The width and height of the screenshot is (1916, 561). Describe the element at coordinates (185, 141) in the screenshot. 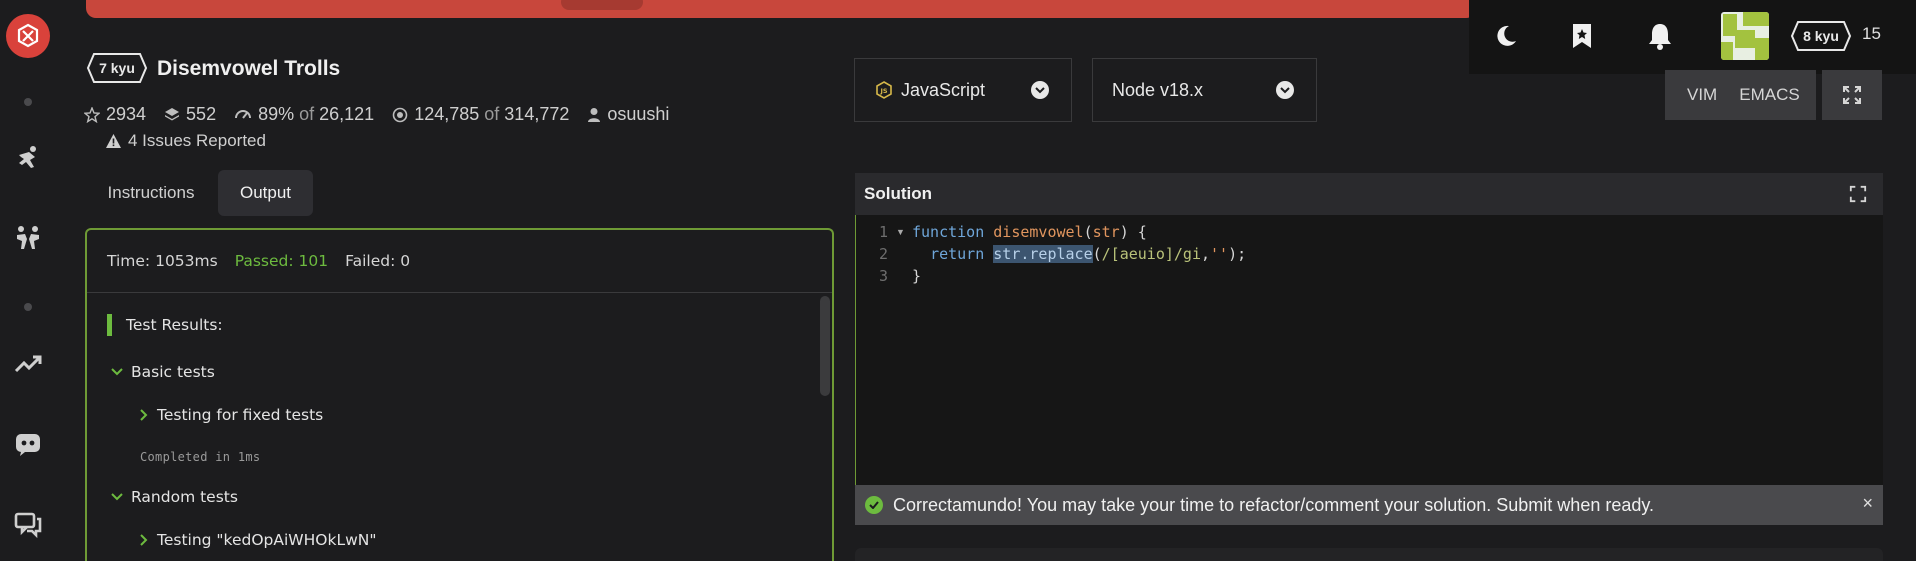

I see `issues-reported-link: 4 Issues Reported` at that location.